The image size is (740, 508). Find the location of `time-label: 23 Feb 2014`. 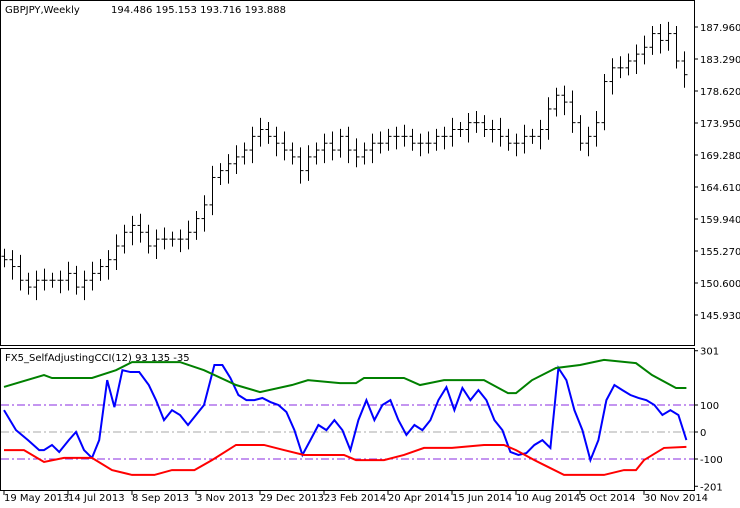

time-label: 23 Feb 2014 is located at coordinates (355, 498).